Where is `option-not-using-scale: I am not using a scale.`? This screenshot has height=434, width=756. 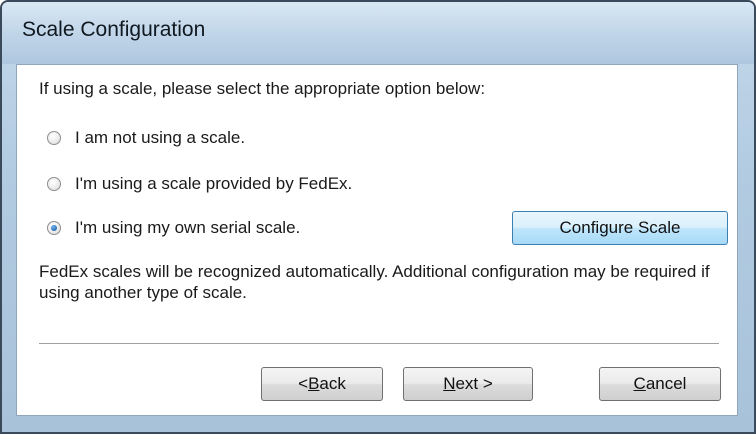 option-not-using-scale: I am not using a scale. is located at coordinates (146, 138).